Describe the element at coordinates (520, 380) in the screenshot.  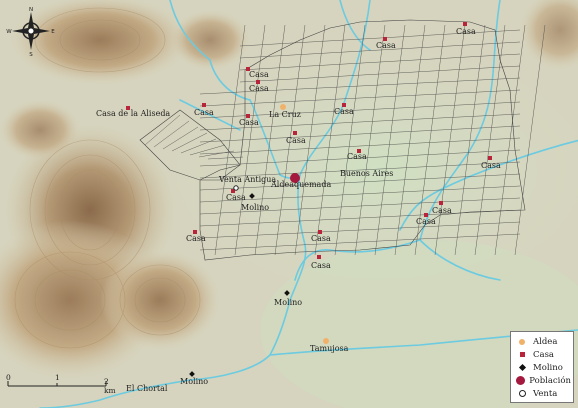
I see `poblacion-icon` at that location.